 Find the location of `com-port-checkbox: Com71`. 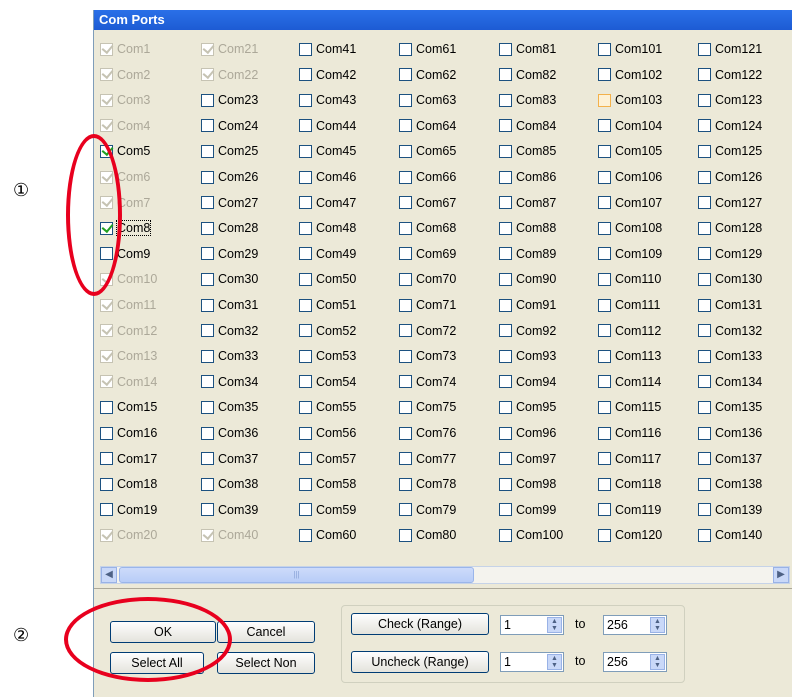

com-port-checkbox: Com71 is located at coordinates (427, 305).